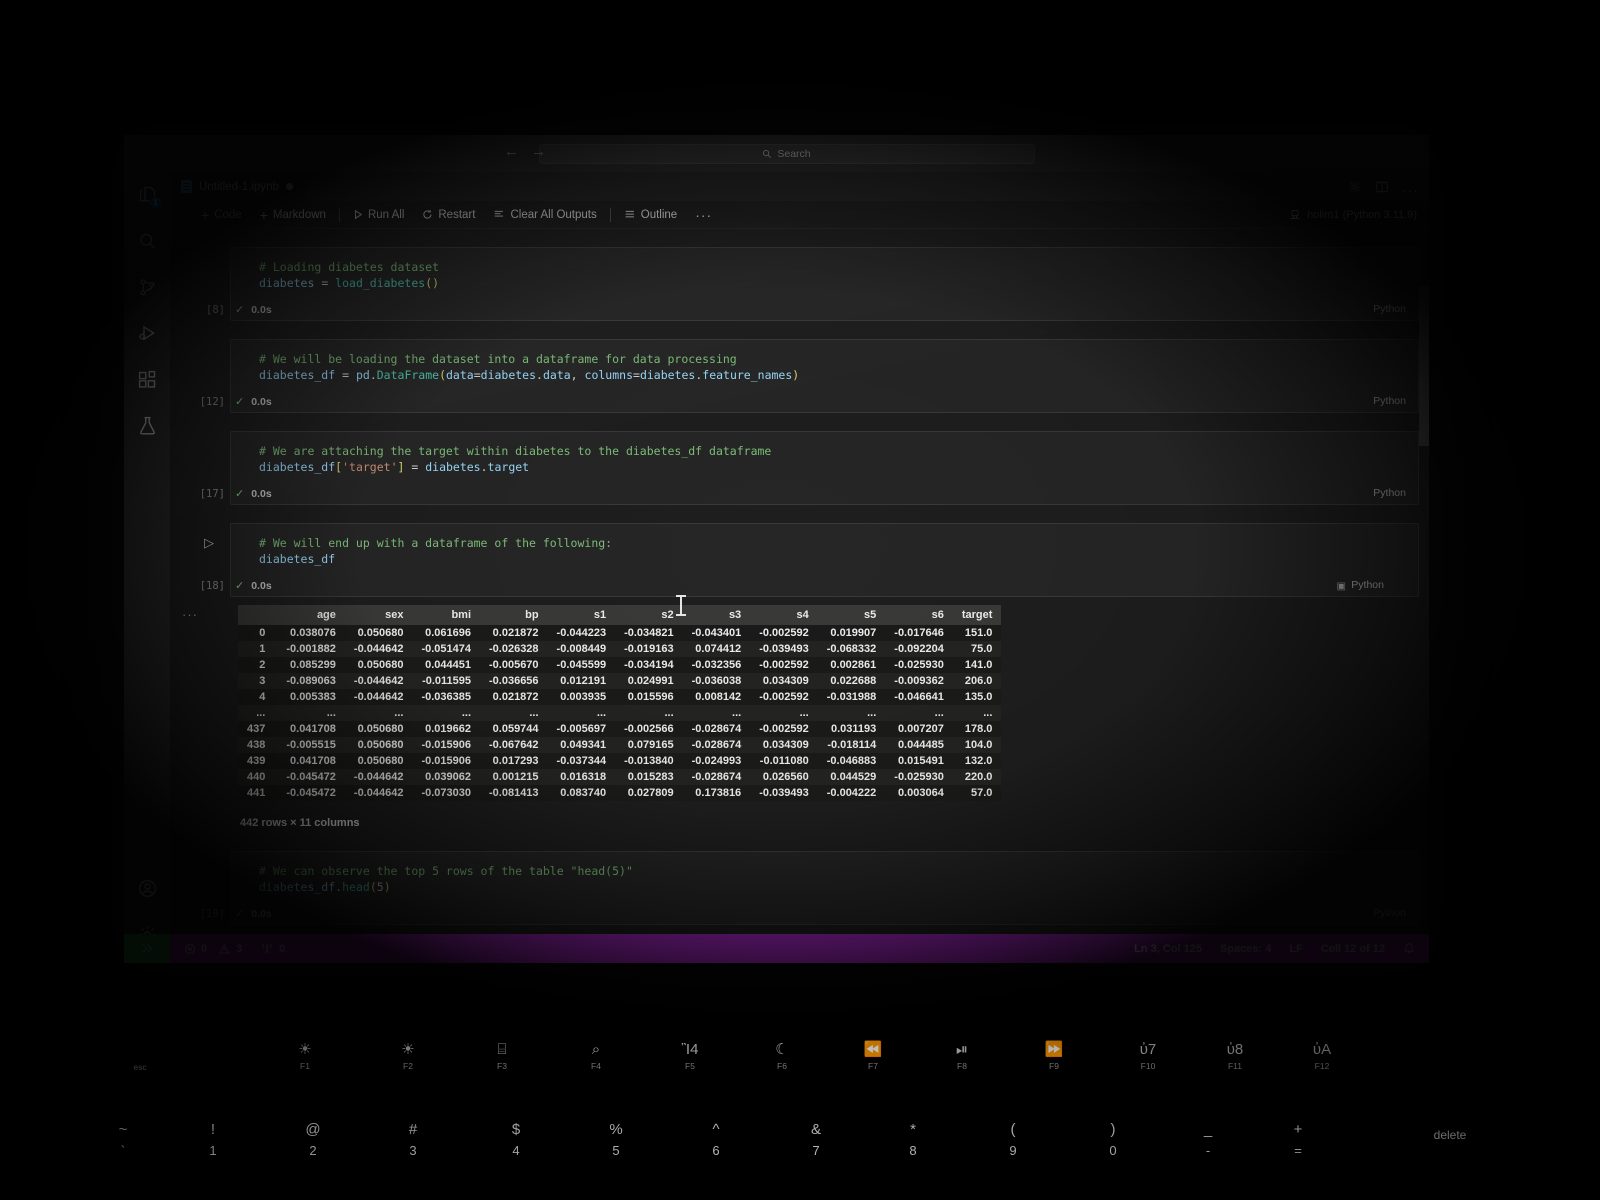 This screenshot has width=1600, height=1200. I want to click on table-cell: -0.024993, so click(716, 761).